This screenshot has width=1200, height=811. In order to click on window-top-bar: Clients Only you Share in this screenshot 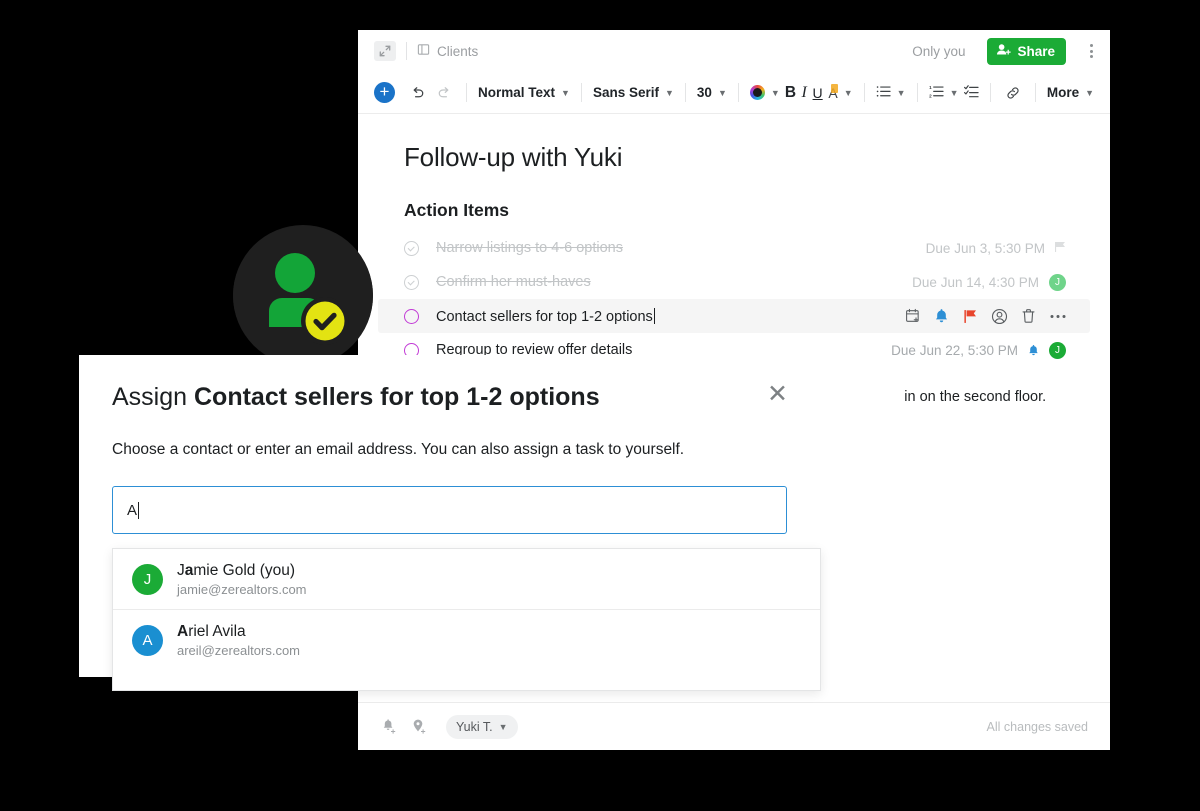, I will do `click(734, 51)`.